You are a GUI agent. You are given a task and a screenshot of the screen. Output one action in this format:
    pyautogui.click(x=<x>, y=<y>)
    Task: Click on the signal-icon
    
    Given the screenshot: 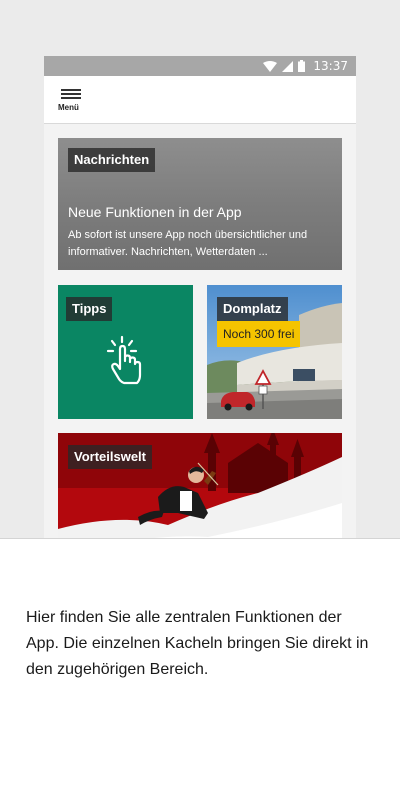 What is the action you would take?
    pyautogui.click(x=288, y=66)
    